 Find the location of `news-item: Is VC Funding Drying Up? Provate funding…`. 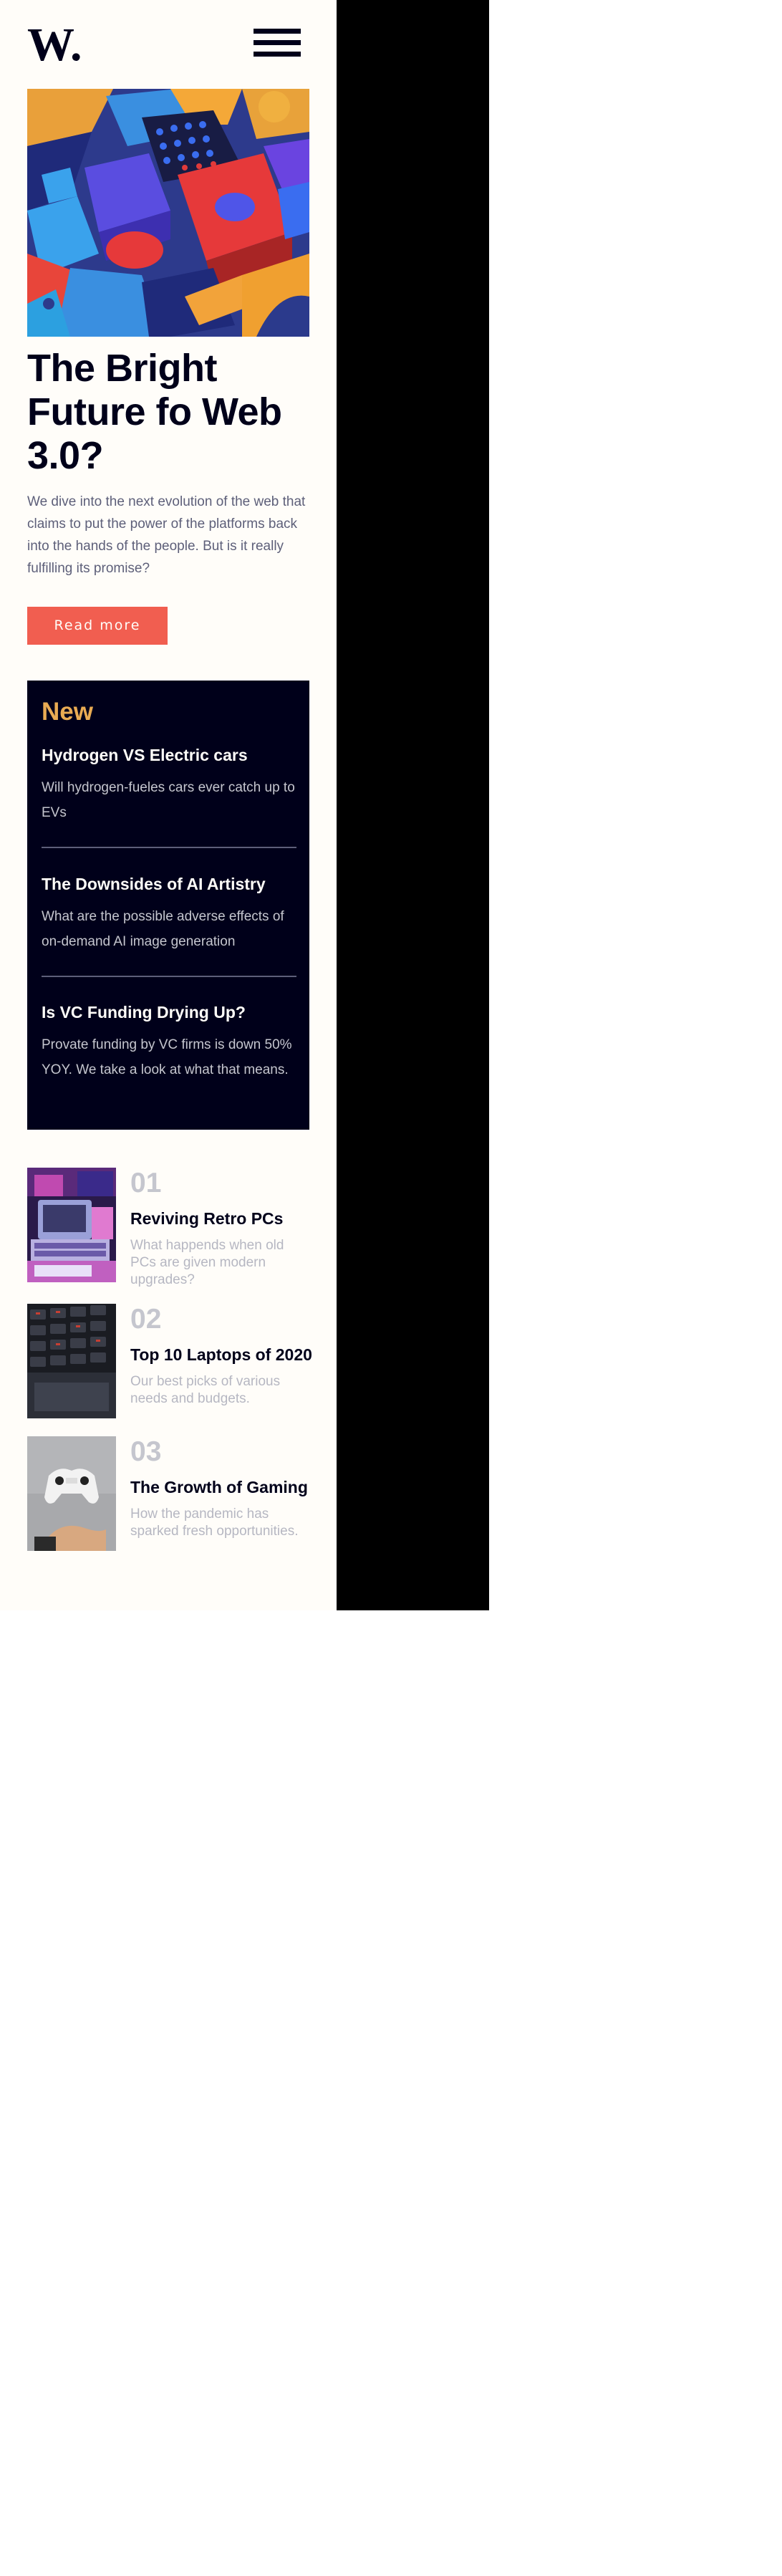

news-item: Is VC Funding Drying Up? Provate funding… is located at coordinates (169, 1042).